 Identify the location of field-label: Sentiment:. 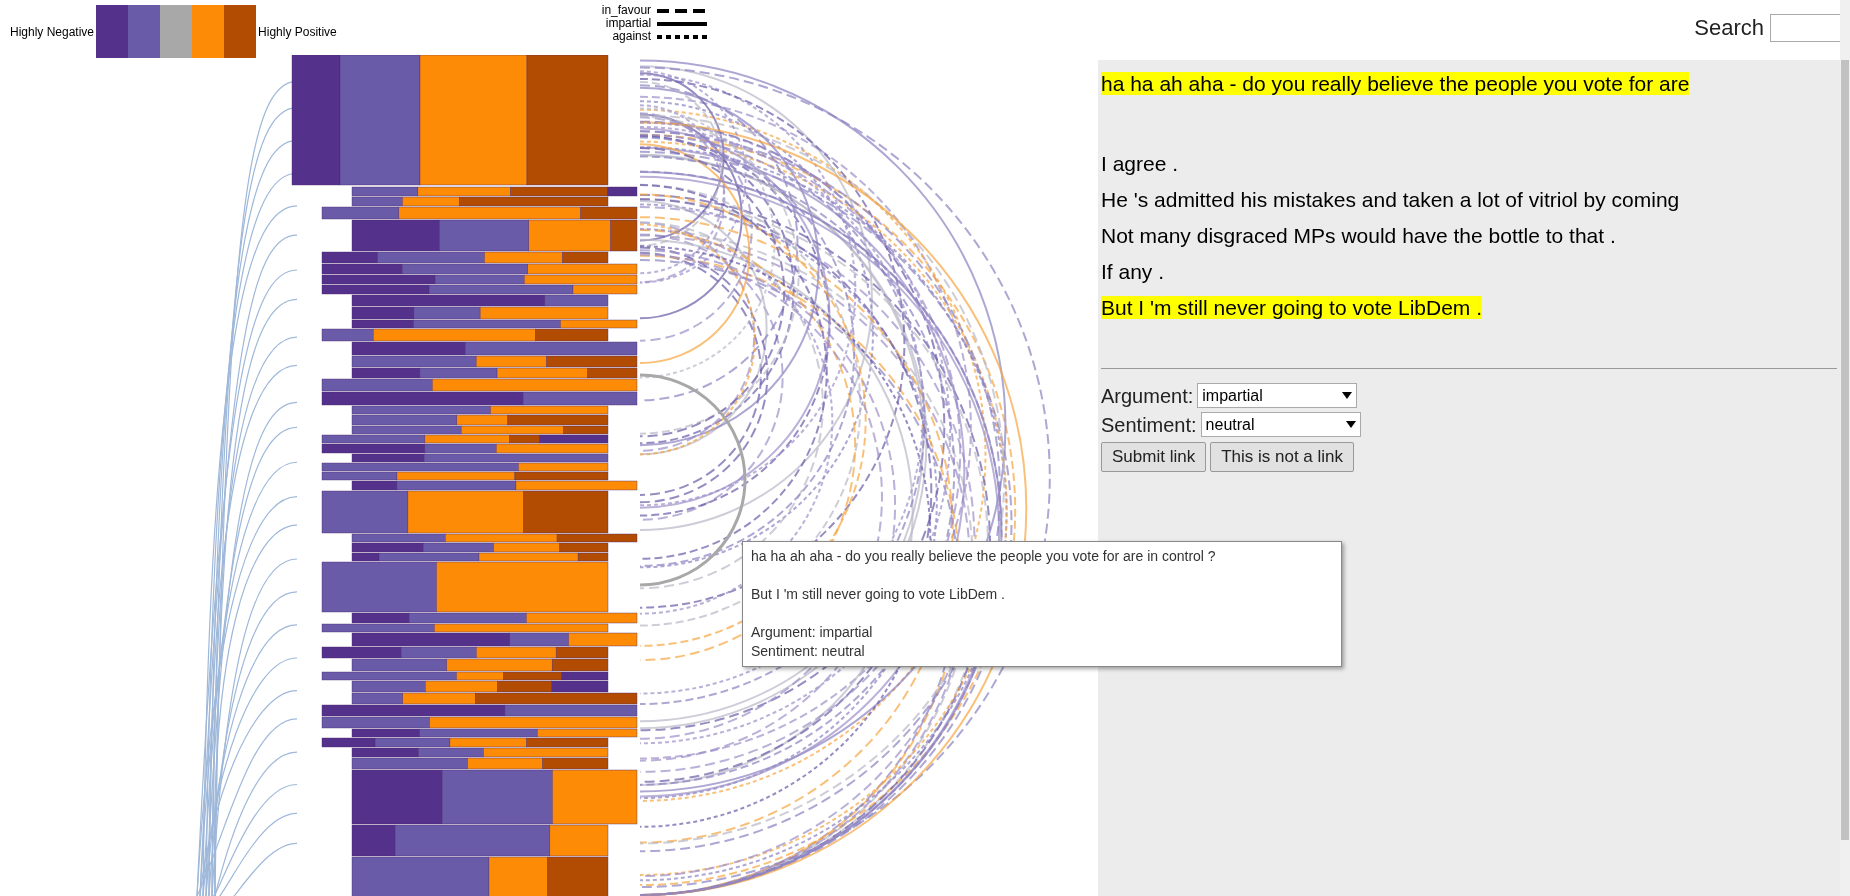
(1149, 425).